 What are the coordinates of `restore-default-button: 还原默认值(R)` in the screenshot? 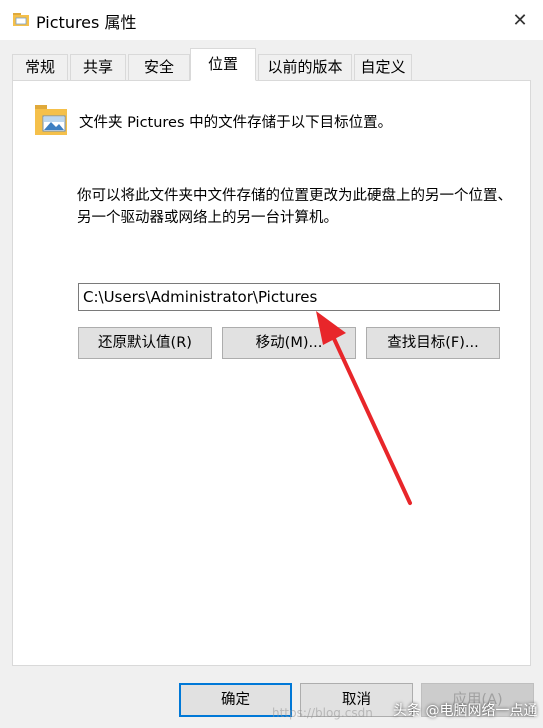 It's located at (145, 343).